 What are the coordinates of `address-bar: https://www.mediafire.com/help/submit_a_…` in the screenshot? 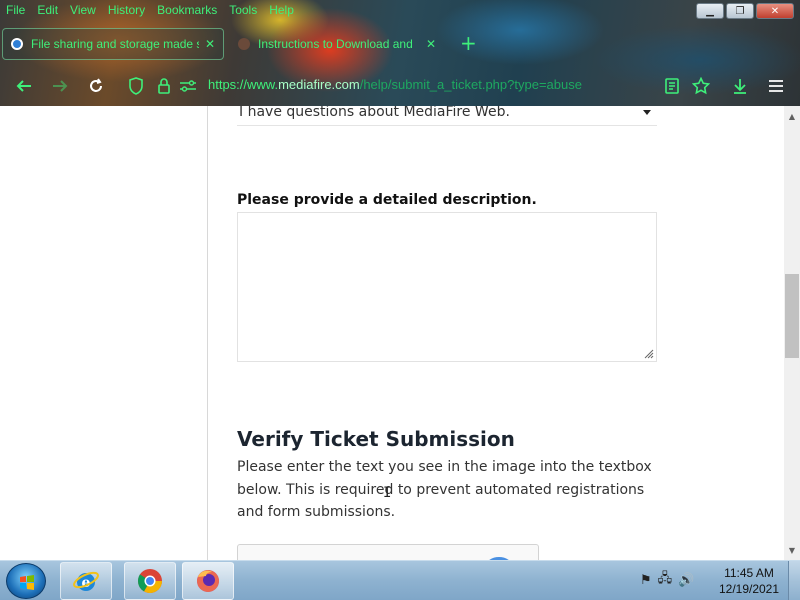 It's located at (395, 84).